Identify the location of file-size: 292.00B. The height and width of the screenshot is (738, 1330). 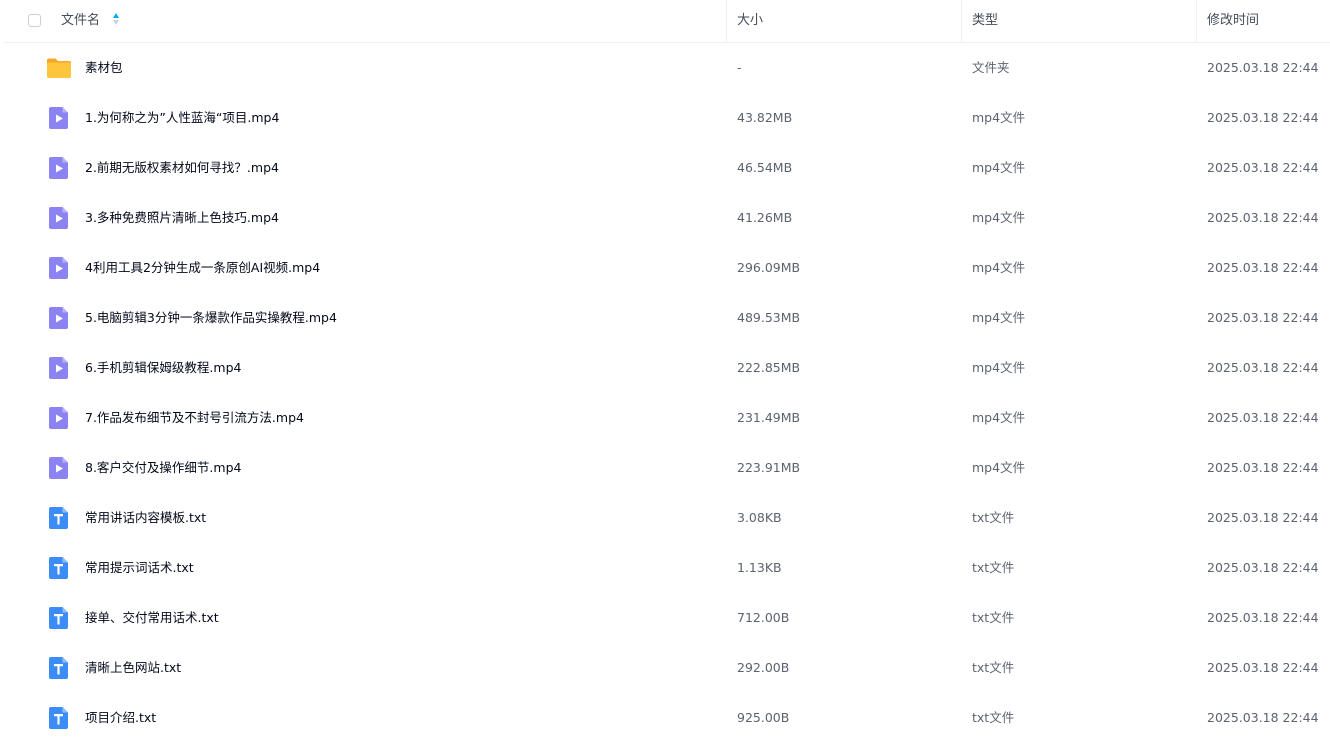
(763, 667).